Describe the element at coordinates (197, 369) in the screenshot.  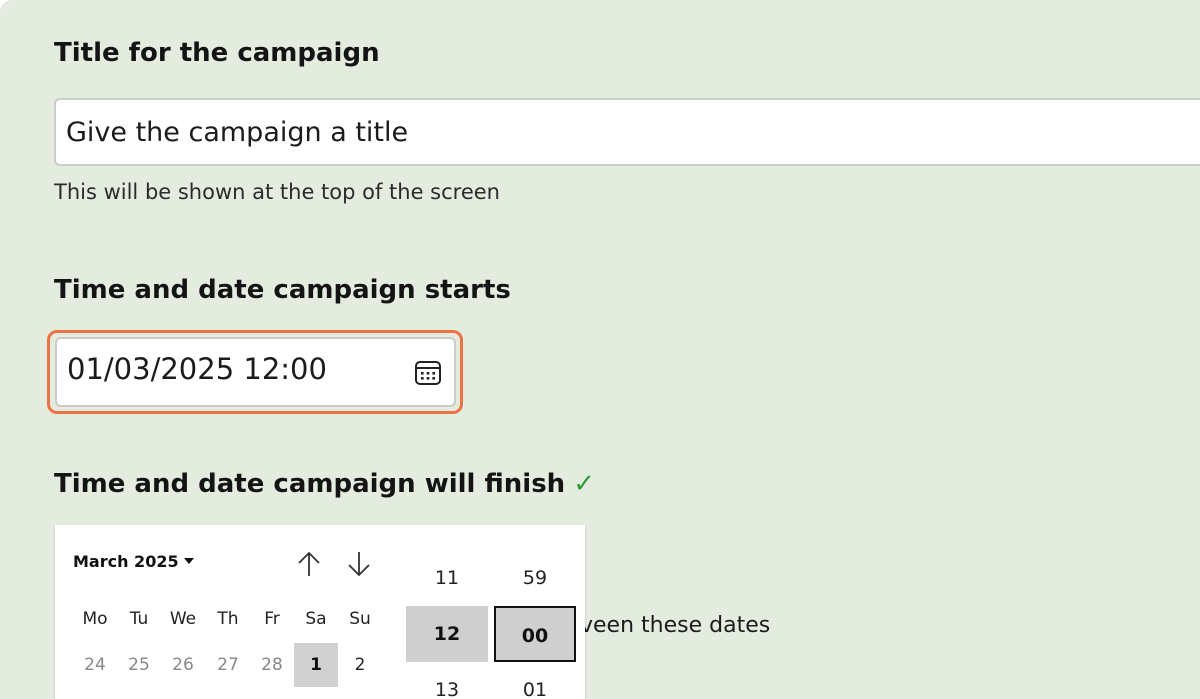
I see `start-datetime-value: 01/03/2025 12:00` at that location.